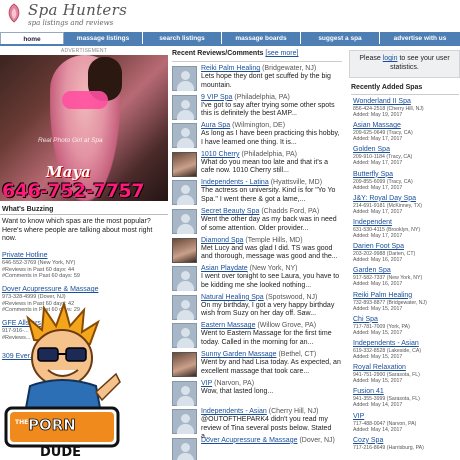 The height and width of the screenshot is (460, 460). What do you see at coordinates (234, 383) in the screenshot?
I see `review-location: (Narvon, PA)` at bounding box center [234, 383].